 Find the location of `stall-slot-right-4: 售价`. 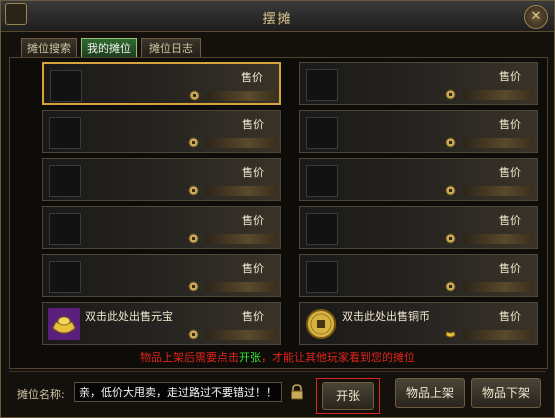

stall-slot-right-4: 售价 is located at coordinates (418, 227).